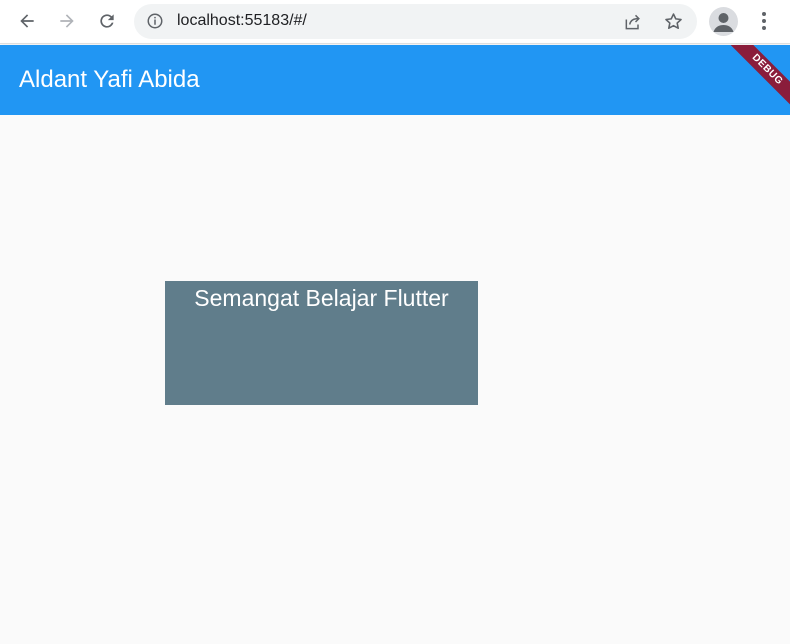 This screenshot has height=644, width=790. Describe the element at coordinates (764, 21) in the screenshot. I see `more-vert-icon` at that location.